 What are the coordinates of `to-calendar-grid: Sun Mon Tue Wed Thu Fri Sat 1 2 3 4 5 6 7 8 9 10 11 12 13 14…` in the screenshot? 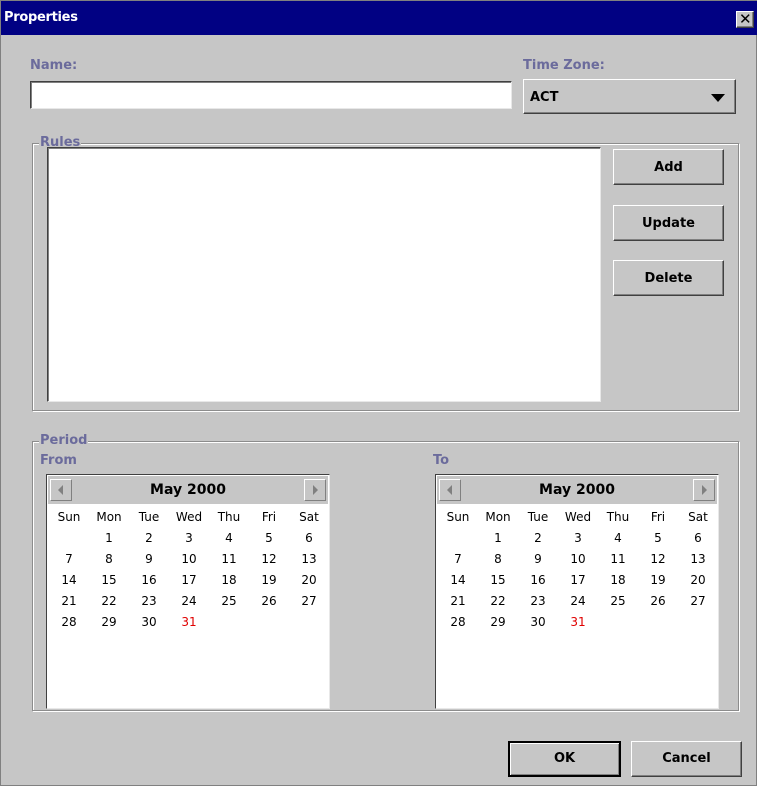 It's located at (578, 570).